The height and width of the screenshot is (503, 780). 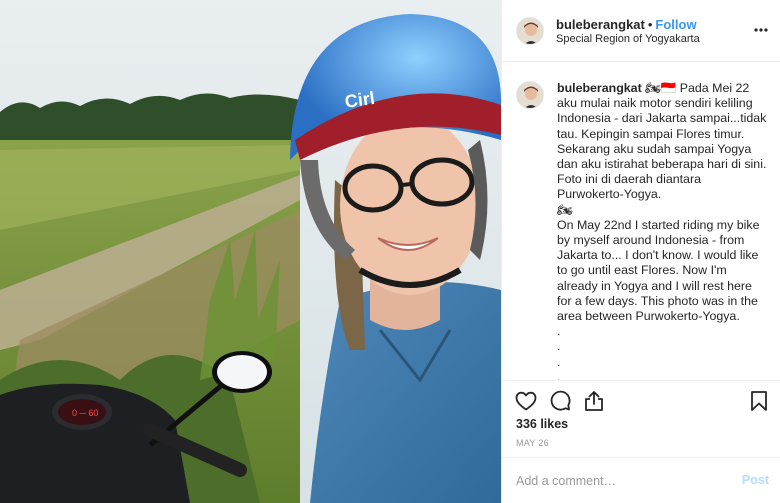 What do you see at coordinates (641, 441) in the screenshot?
I see `post-actions: 336 likes MAY 26 Post` at bounding box center [641, 441].